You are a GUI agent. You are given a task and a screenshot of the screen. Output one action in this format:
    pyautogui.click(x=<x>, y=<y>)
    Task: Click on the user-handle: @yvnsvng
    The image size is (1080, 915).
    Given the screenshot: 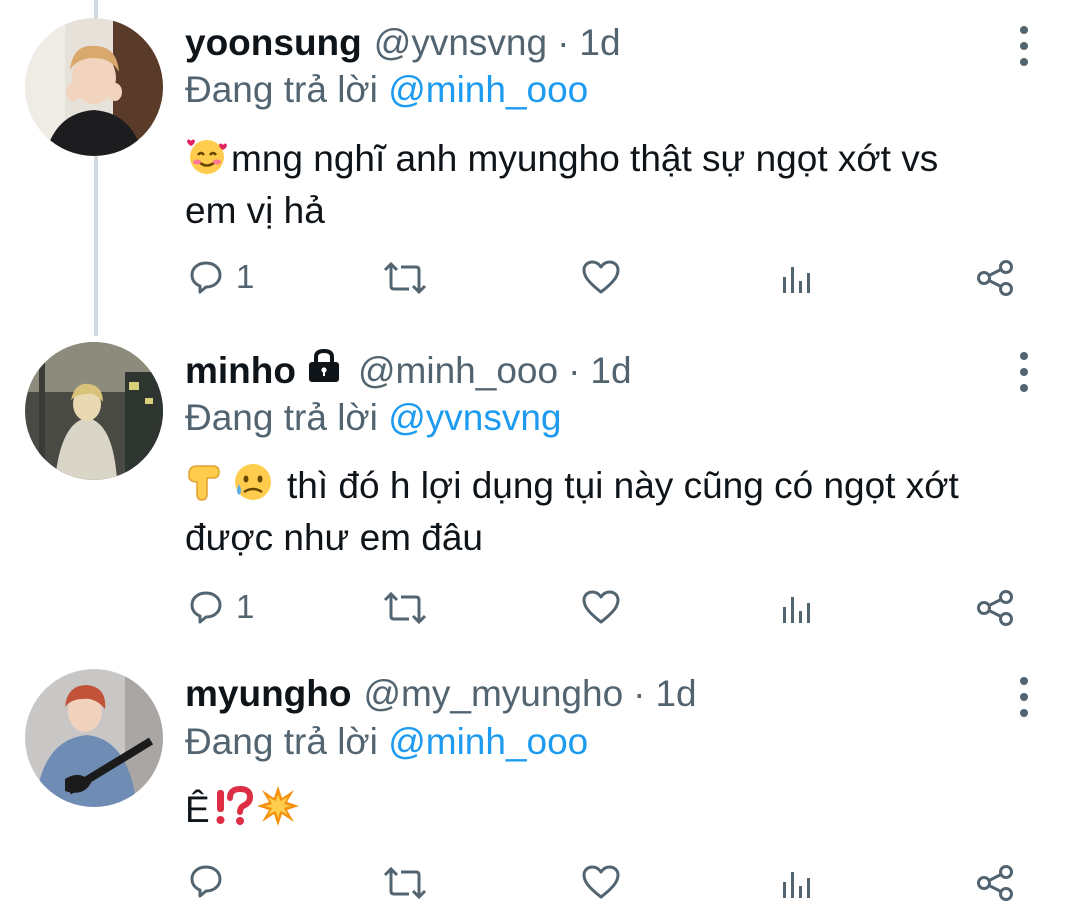 What is the action you would take?
    pyautogui.click(x=460, y=43)
    